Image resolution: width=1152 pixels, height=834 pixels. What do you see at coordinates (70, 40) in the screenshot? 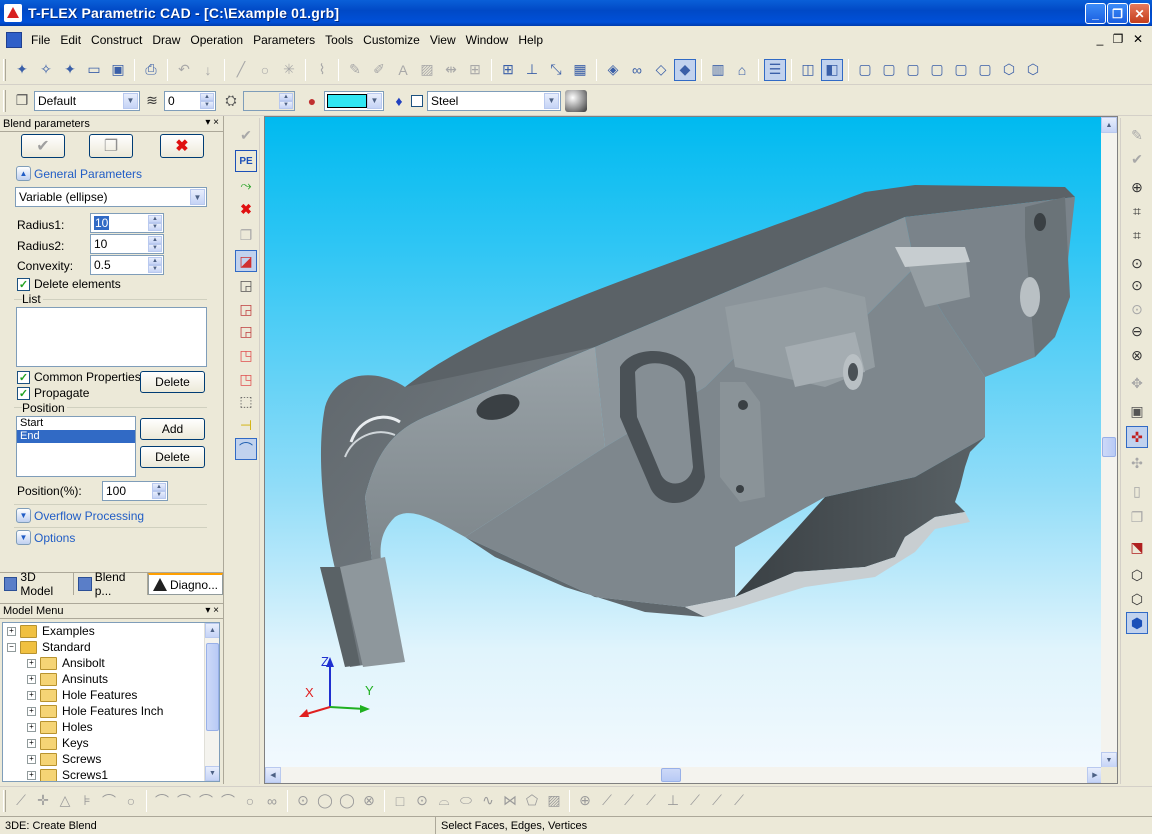
I see `menu-edit: Edit` at bounding box center [70, 40].